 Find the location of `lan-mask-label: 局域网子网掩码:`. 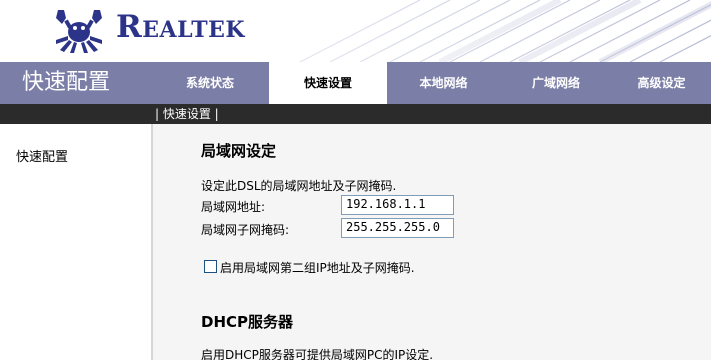

lan-mask-label: 局域网子网掩码: is located at coordinates (245, 230).